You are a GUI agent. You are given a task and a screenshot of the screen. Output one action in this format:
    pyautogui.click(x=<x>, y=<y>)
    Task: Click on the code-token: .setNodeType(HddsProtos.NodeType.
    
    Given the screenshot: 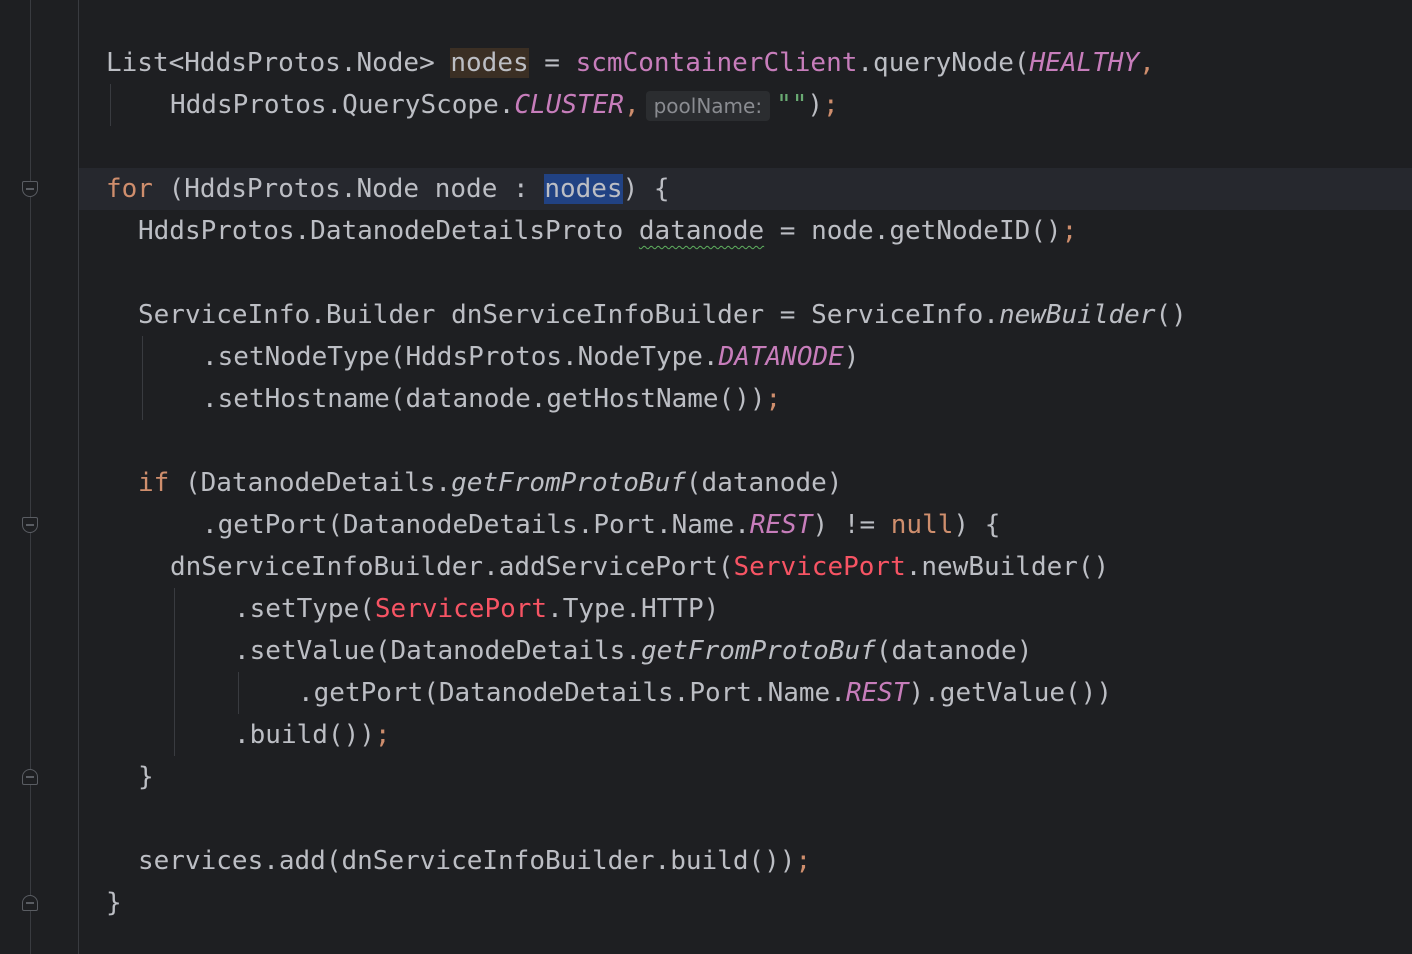 What is the action you would take?
    pyautogui.click(x=460, y=357)
    